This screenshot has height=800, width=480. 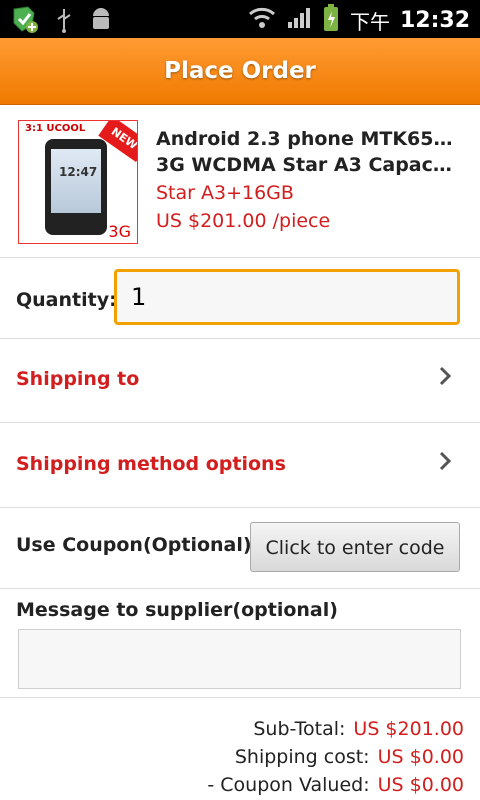 I want to click on page-title: Place Order, so click(x=240, y=71).